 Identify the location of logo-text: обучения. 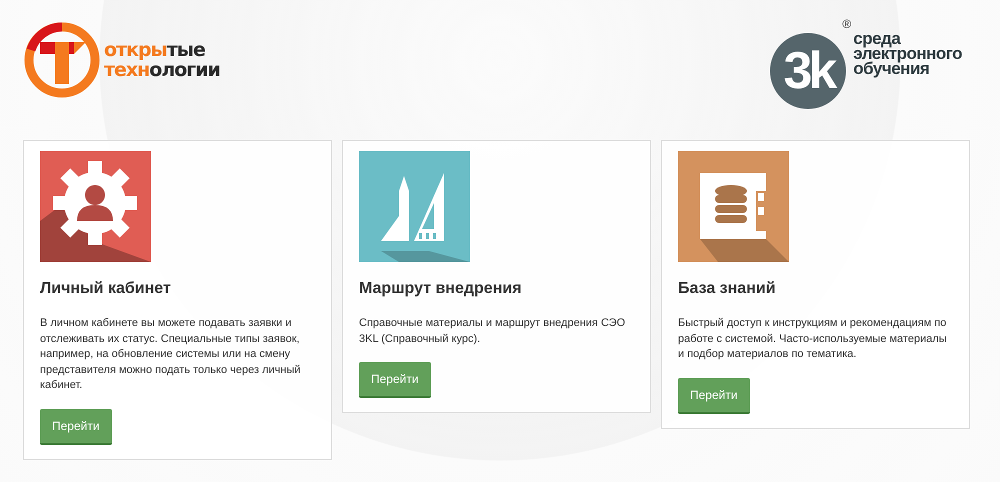
(891, 68).